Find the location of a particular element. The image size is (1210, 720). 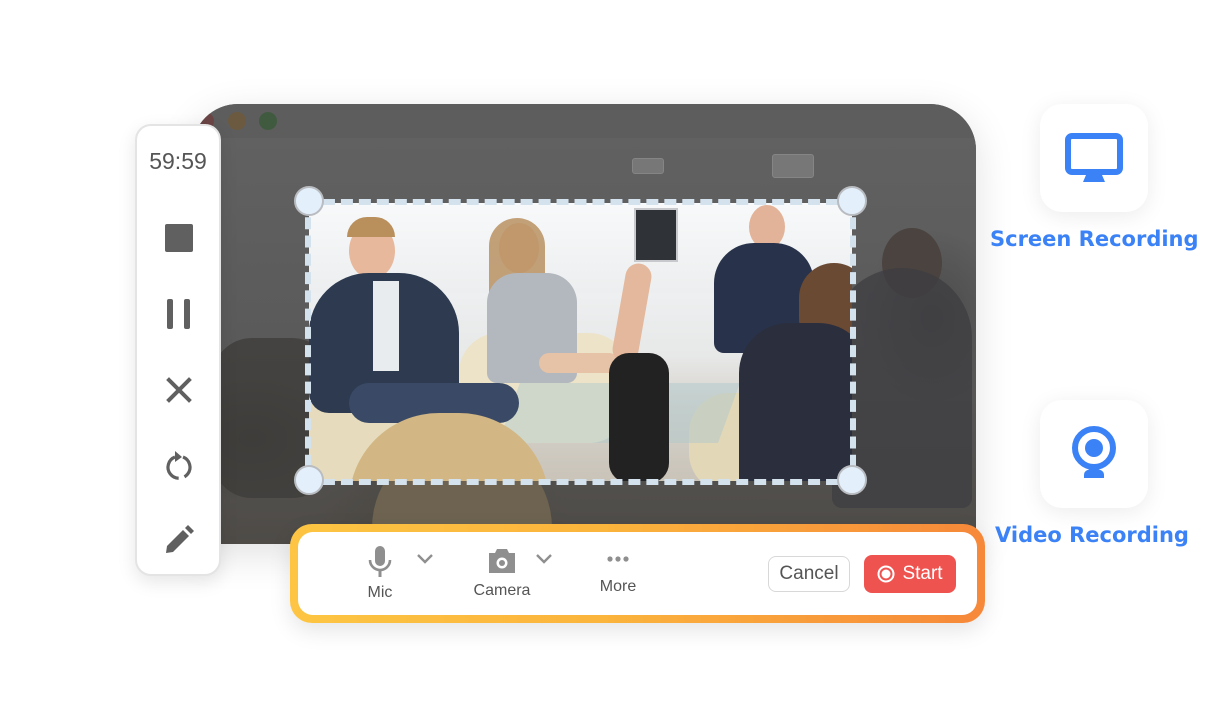

recorder-side-toolbar: 59:59 is located at coordinates (178, 350).